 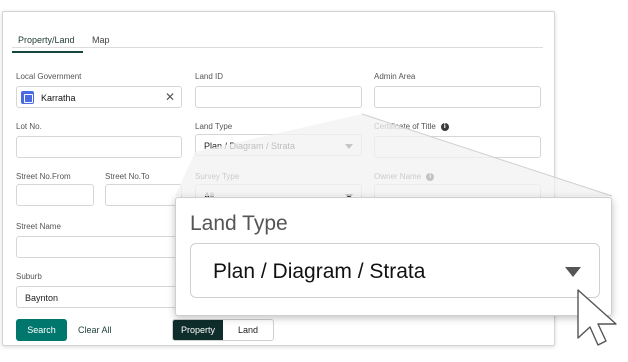 What do you see at coordinates (319, 271) in the screenshot?
I see `zoom-land-type-value: Plan / Diagram / Strata` at bounding box center [319, 271].